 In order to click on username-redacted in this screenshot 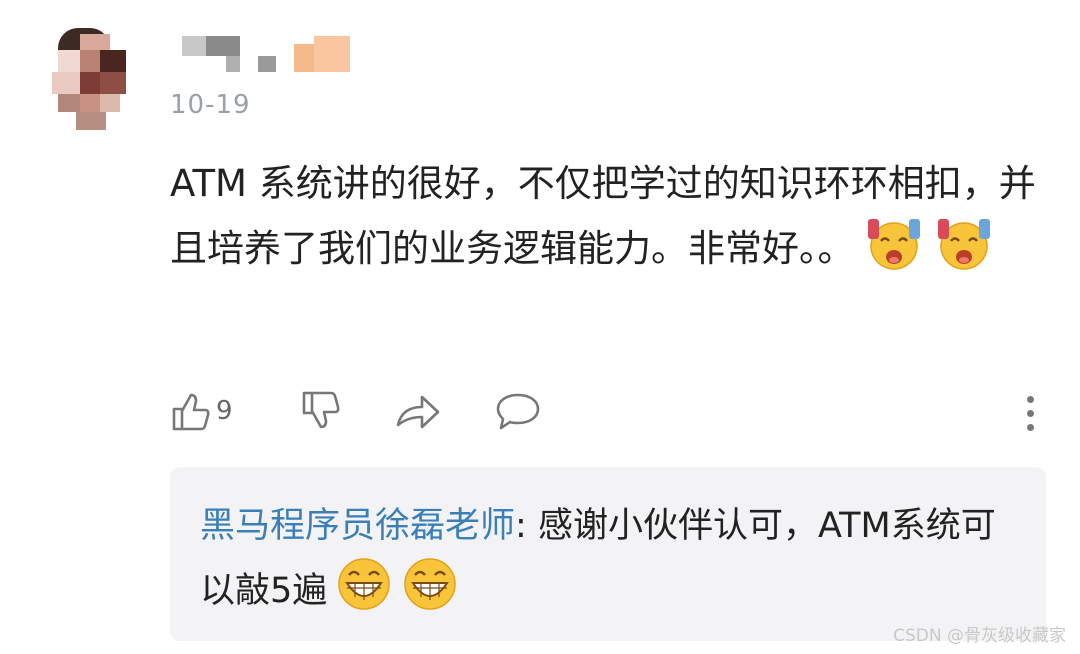, I will do `click(267, 56)`.